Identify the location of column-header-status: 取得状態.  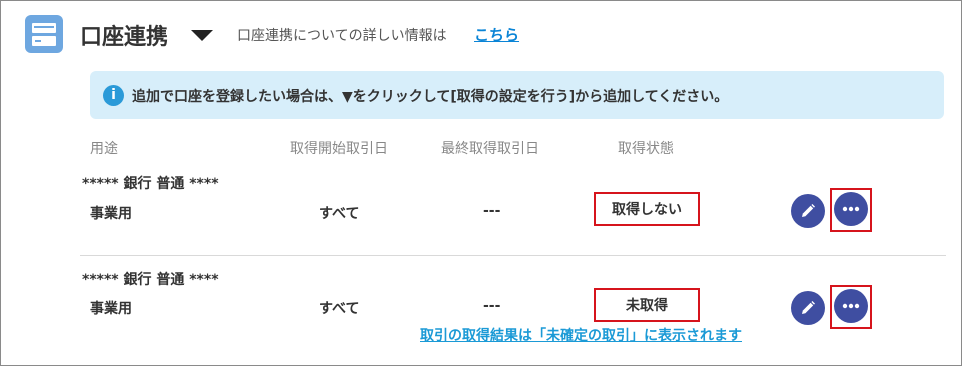
(646, 149).